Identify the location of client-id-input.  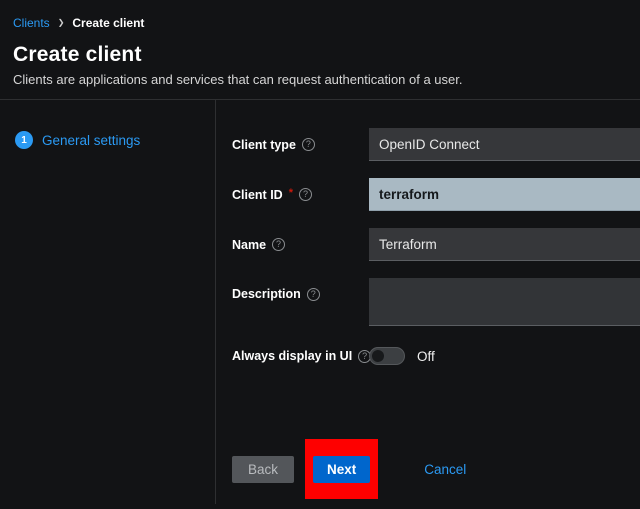
(504, 194).